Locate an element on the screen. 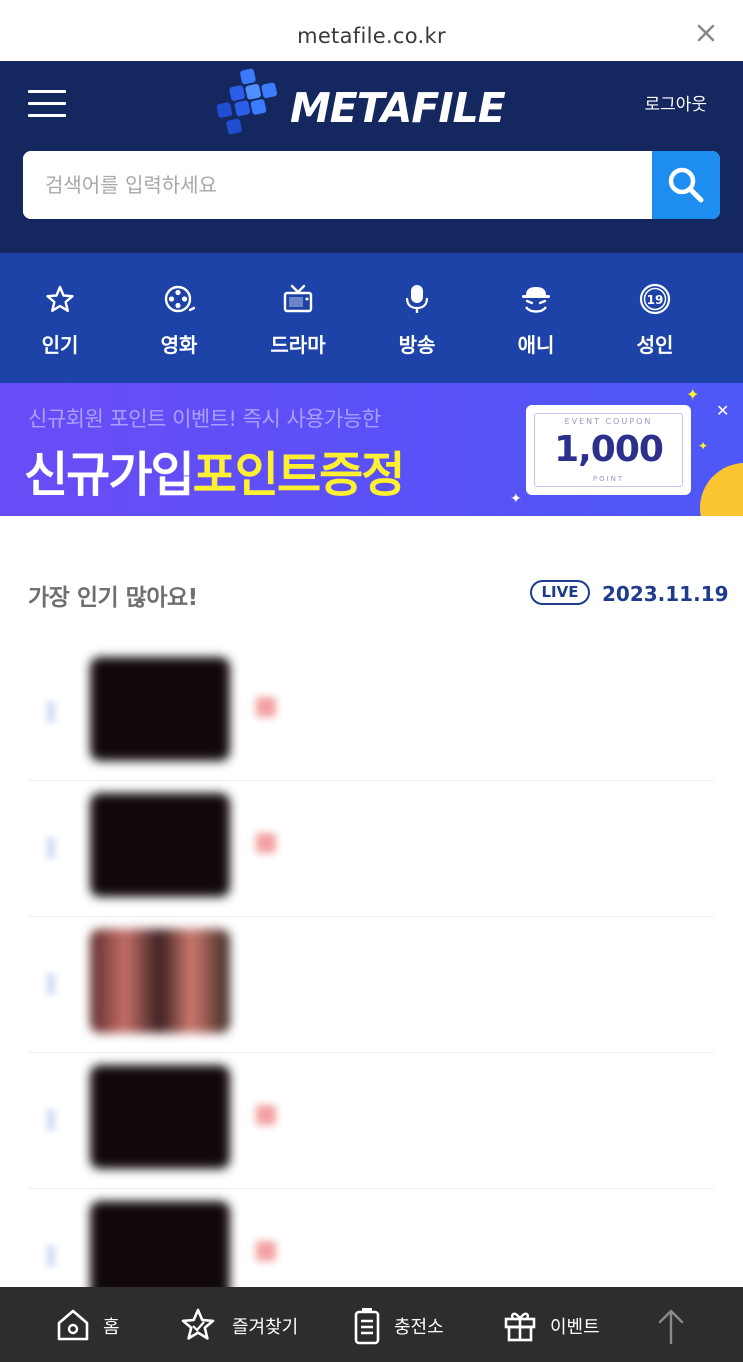 This screenshot has height=1362, width=743. bottom-nav-favorites: 즐겨찾기 is located at coordinates (245, 1324).